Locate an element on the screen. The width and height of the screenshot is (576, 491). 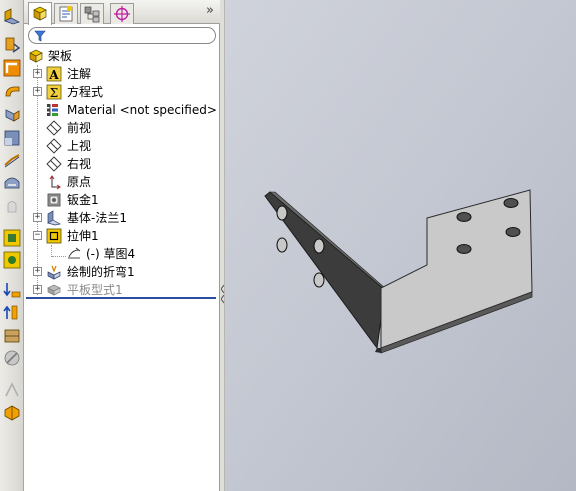
flat-pattern-icon is located at coordinates (54, 290).